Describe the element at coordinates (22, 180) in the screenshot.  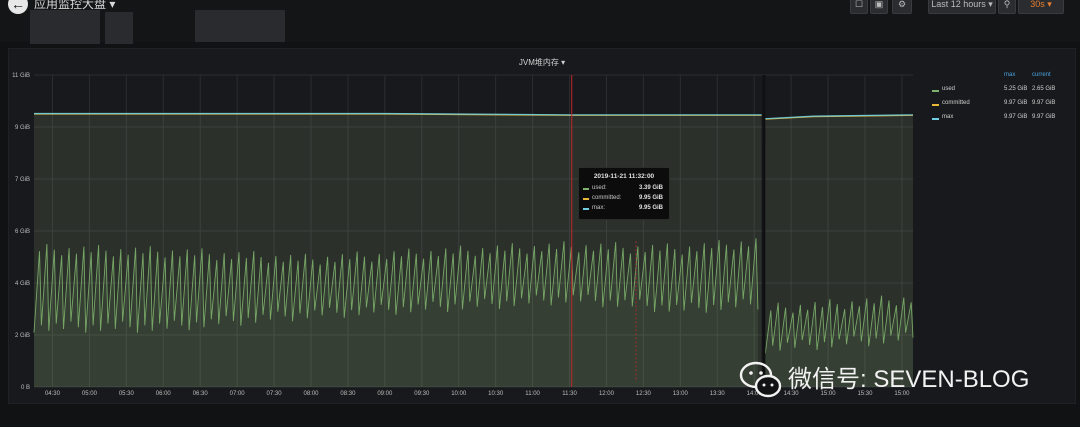
I see `y-tick-label: 7 GiB` at that location.